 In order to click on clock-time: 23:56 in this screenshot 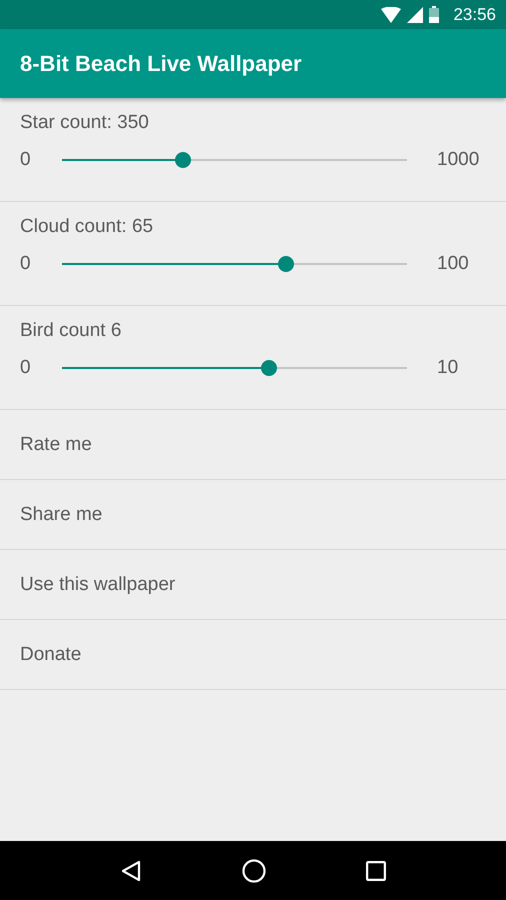, I will do `click(474, 14)`.